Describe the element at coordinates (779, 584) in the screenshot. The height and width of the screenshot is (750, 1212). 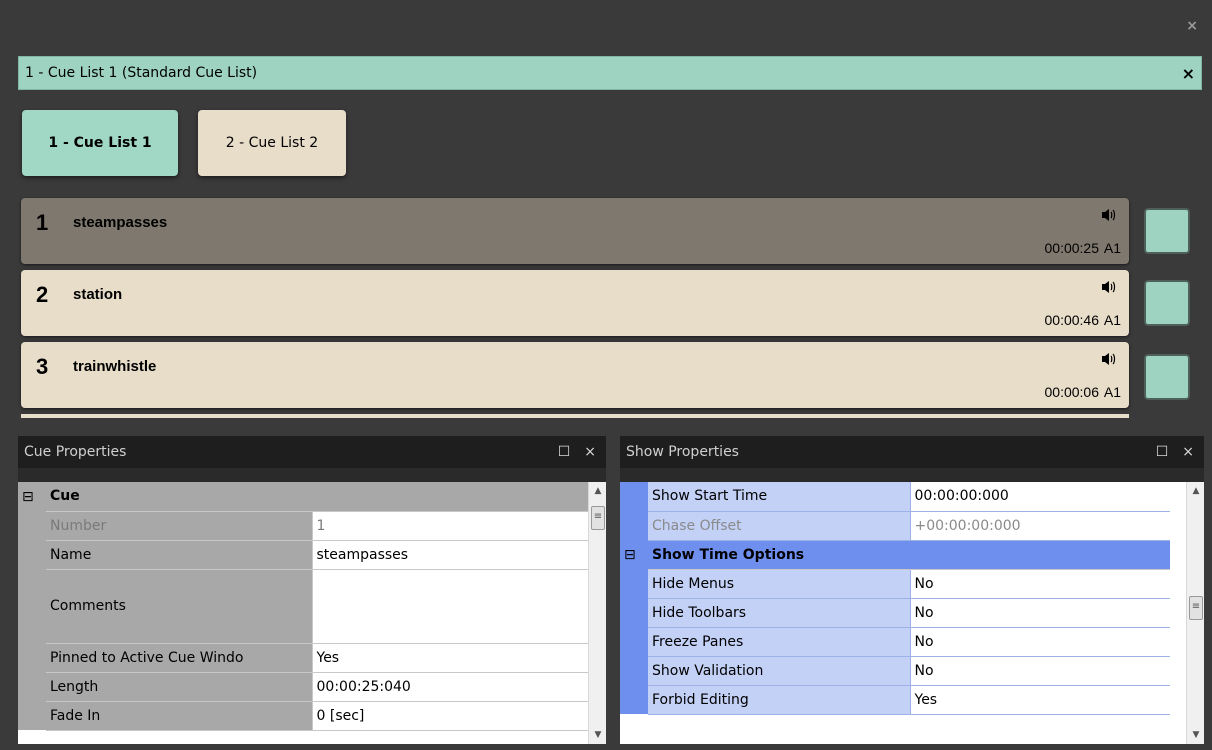
I see `property-label: Hide Menus` at that location.